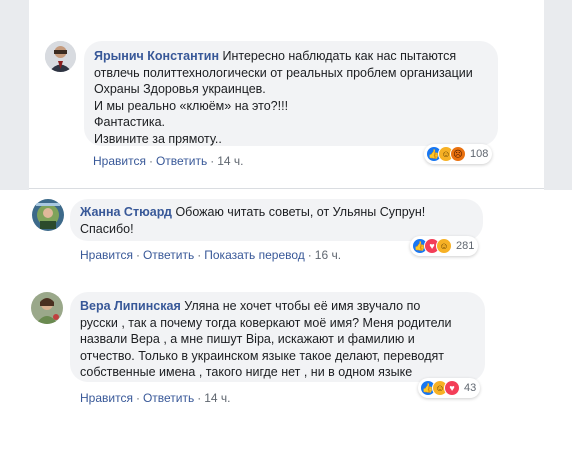 This screenshot has height=467, width=572. I want to click on reactions-summary: 👍 ♥ ☺ 281, so click(444, 246).